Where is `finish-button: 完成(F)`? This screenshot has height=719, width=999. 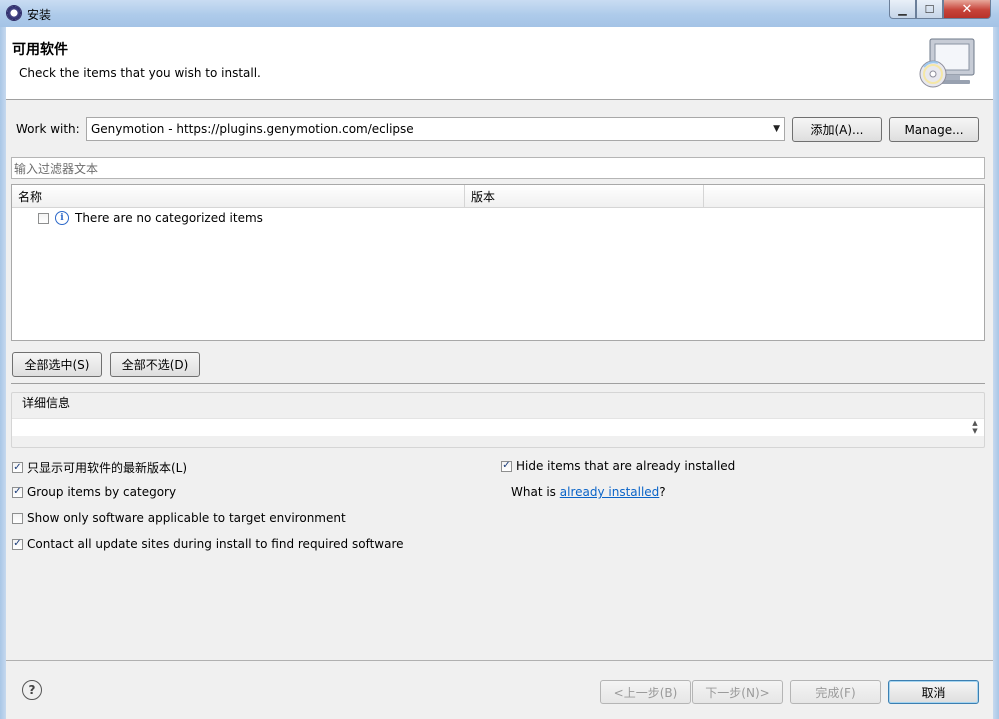 finish-button: 完成(F) is located at coordinates (835, 692).